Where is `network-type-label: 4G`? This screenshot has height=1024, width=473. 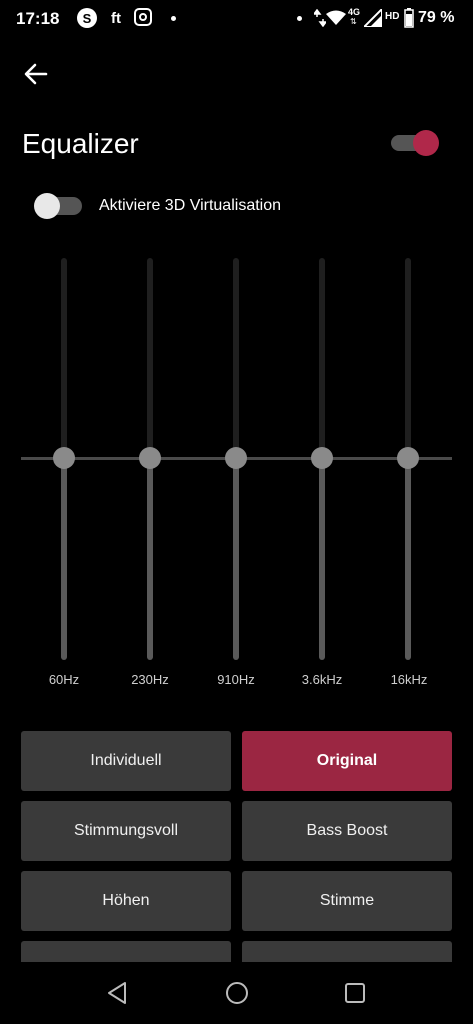
network-type-label: 4G is located at coordinates (354, 12).